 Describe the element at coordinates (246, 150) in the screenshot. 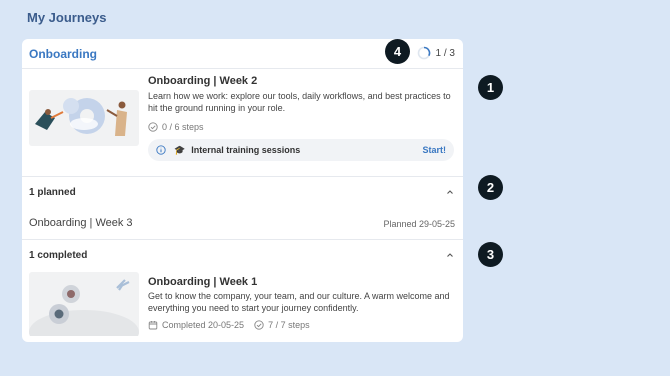

I see `training-label: Internal training sessions` at that location.